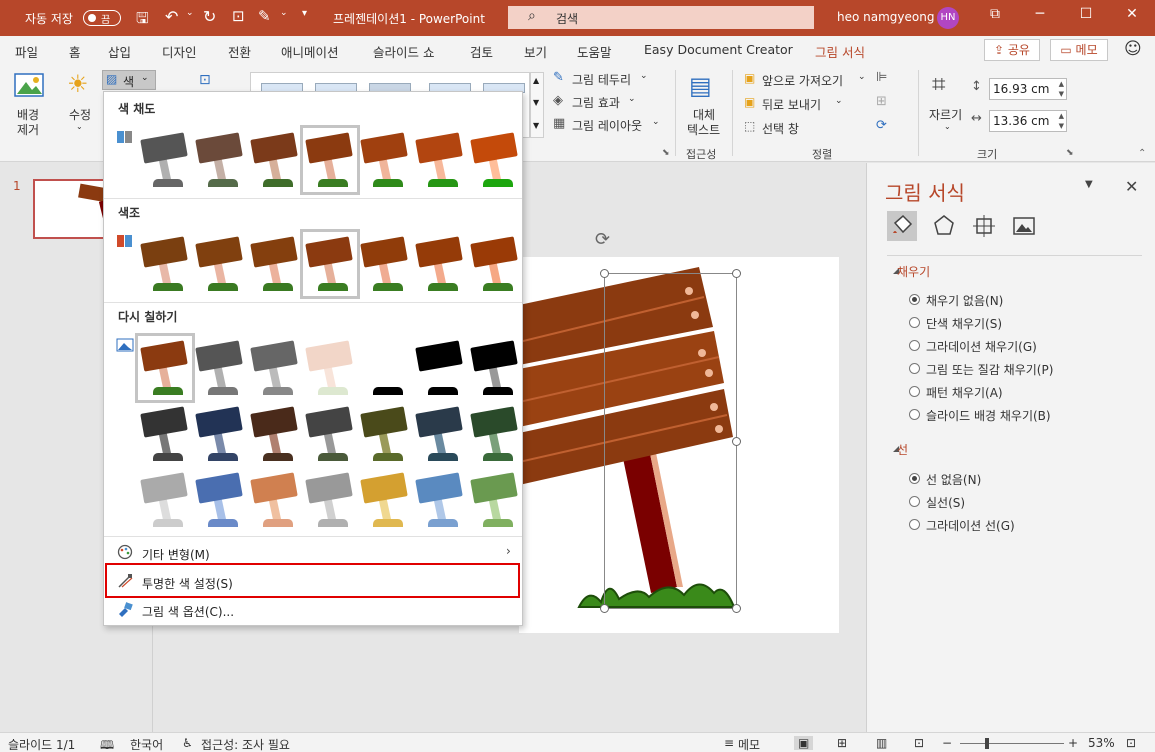 Image resolution: width=1155 pixels, height=752 pixels. What do you see at coordinates (1028, 121) in the screenshot?
I see `width-input: 13.36 cm ▲ ▼` at bounding box center [1028, 121].